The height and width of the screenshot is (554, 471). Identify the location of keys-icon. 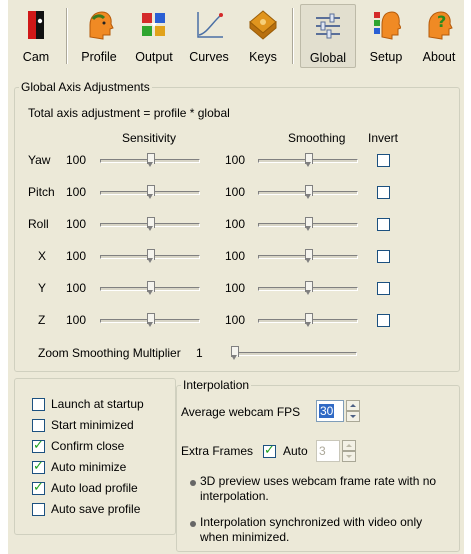
(263, 25).